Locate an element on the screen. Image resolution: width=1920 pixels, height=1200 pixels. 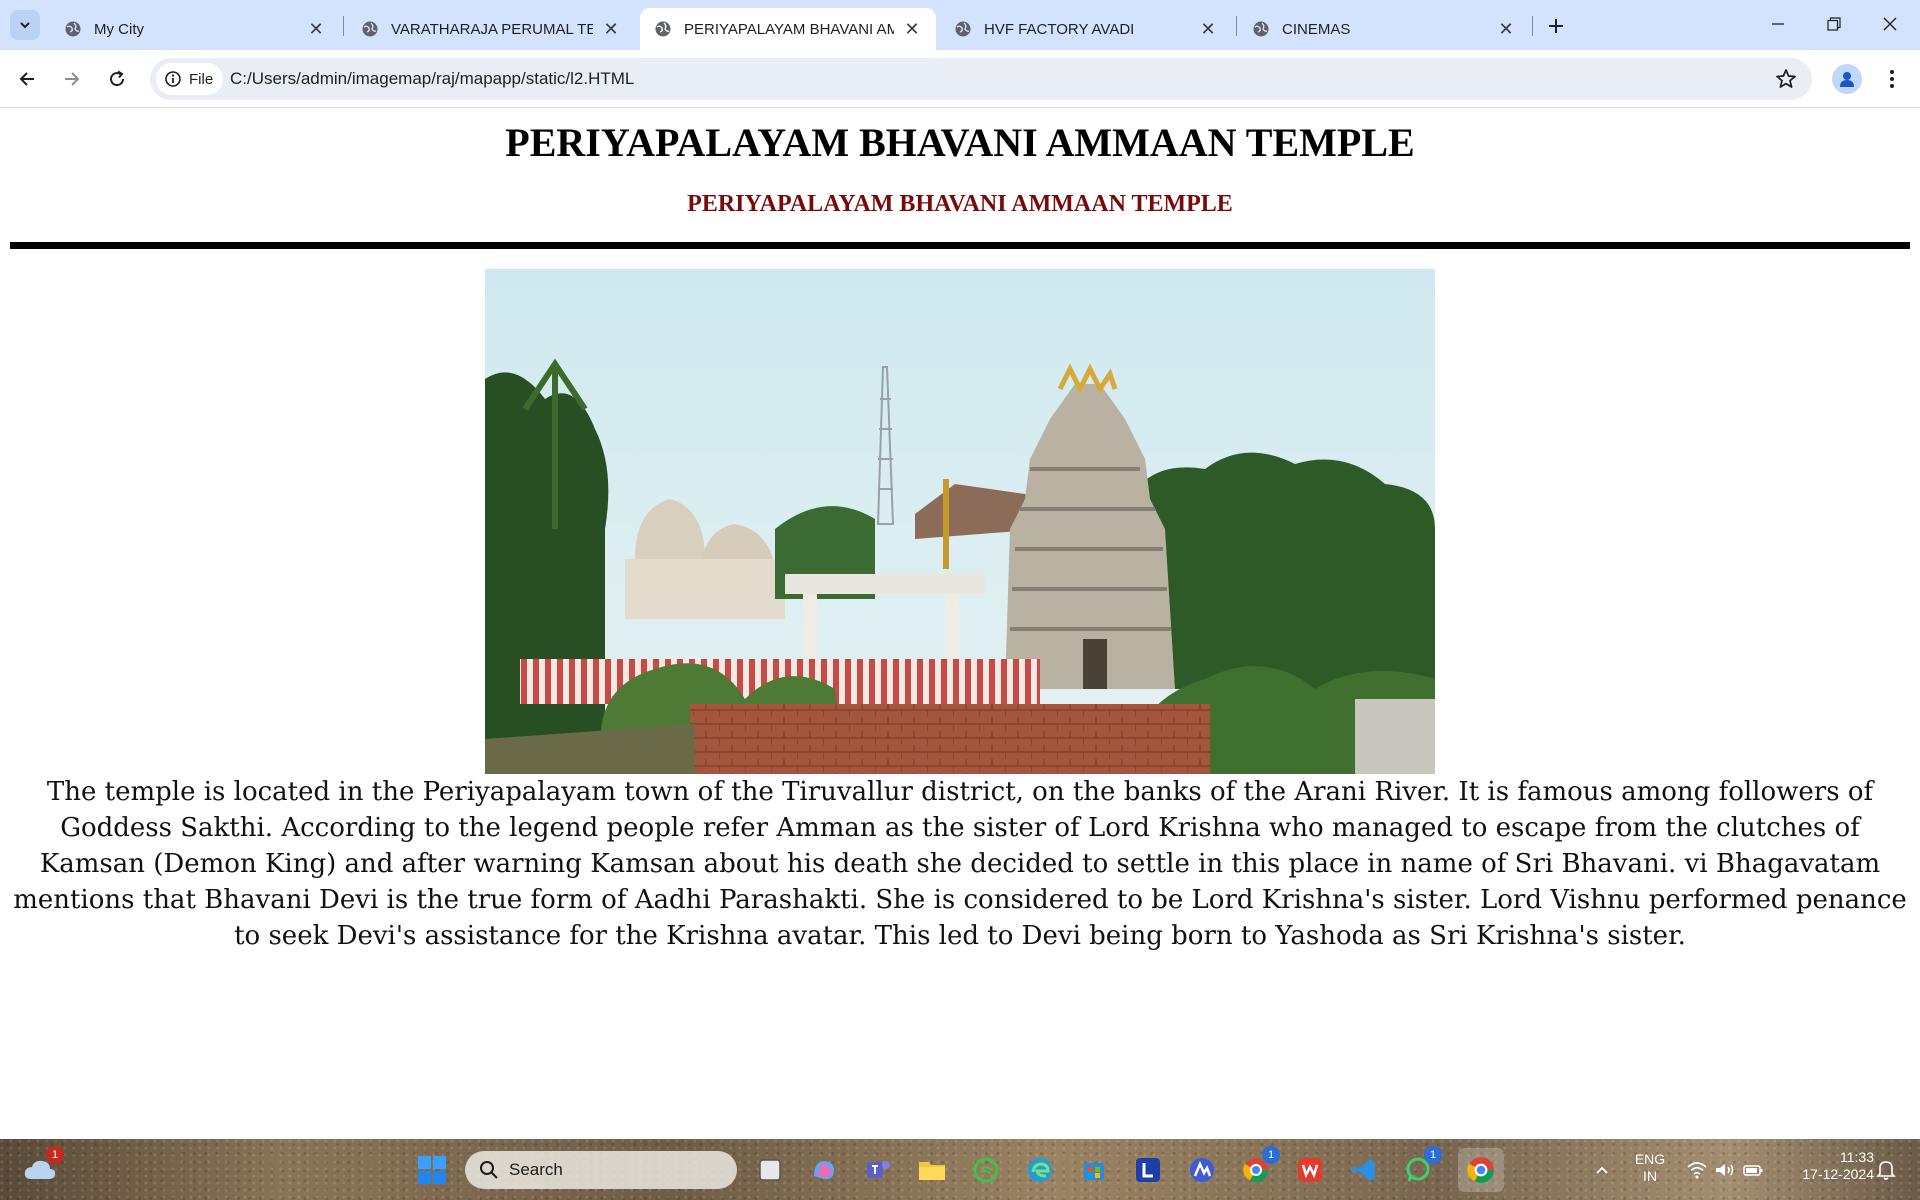
person-icon is located at coordinates (1847, 79).